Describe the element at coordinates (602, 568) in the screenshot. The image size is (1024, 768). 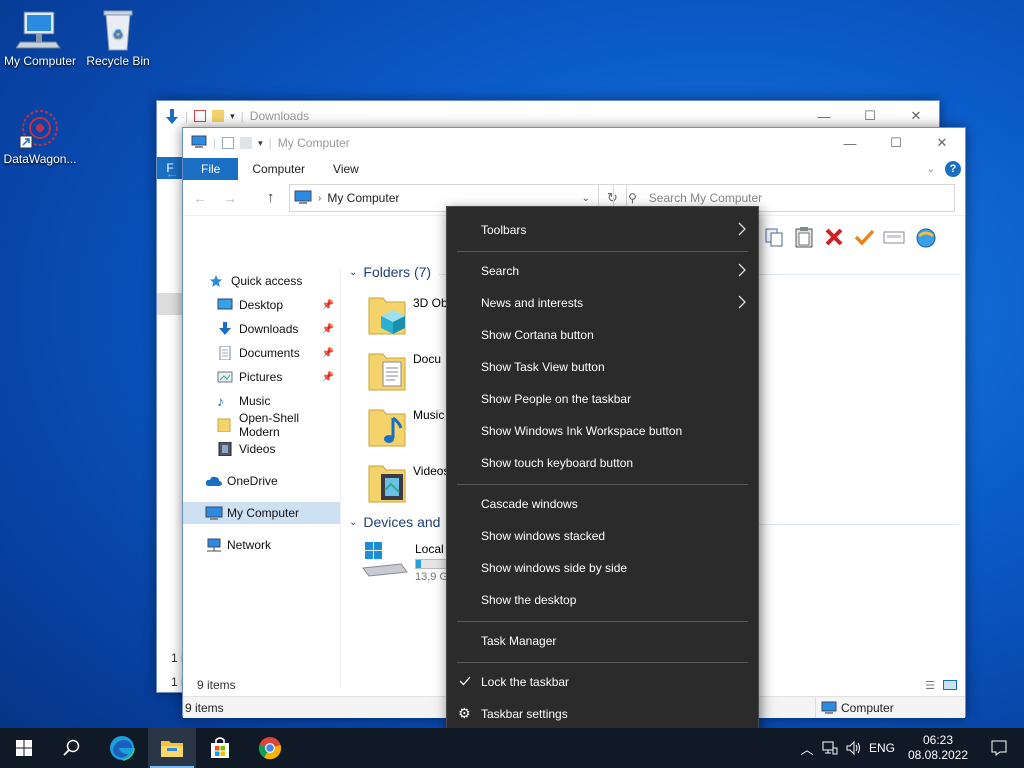
I see `menu-item-show-windows-side-by-side: Show windows side by side` at that location.